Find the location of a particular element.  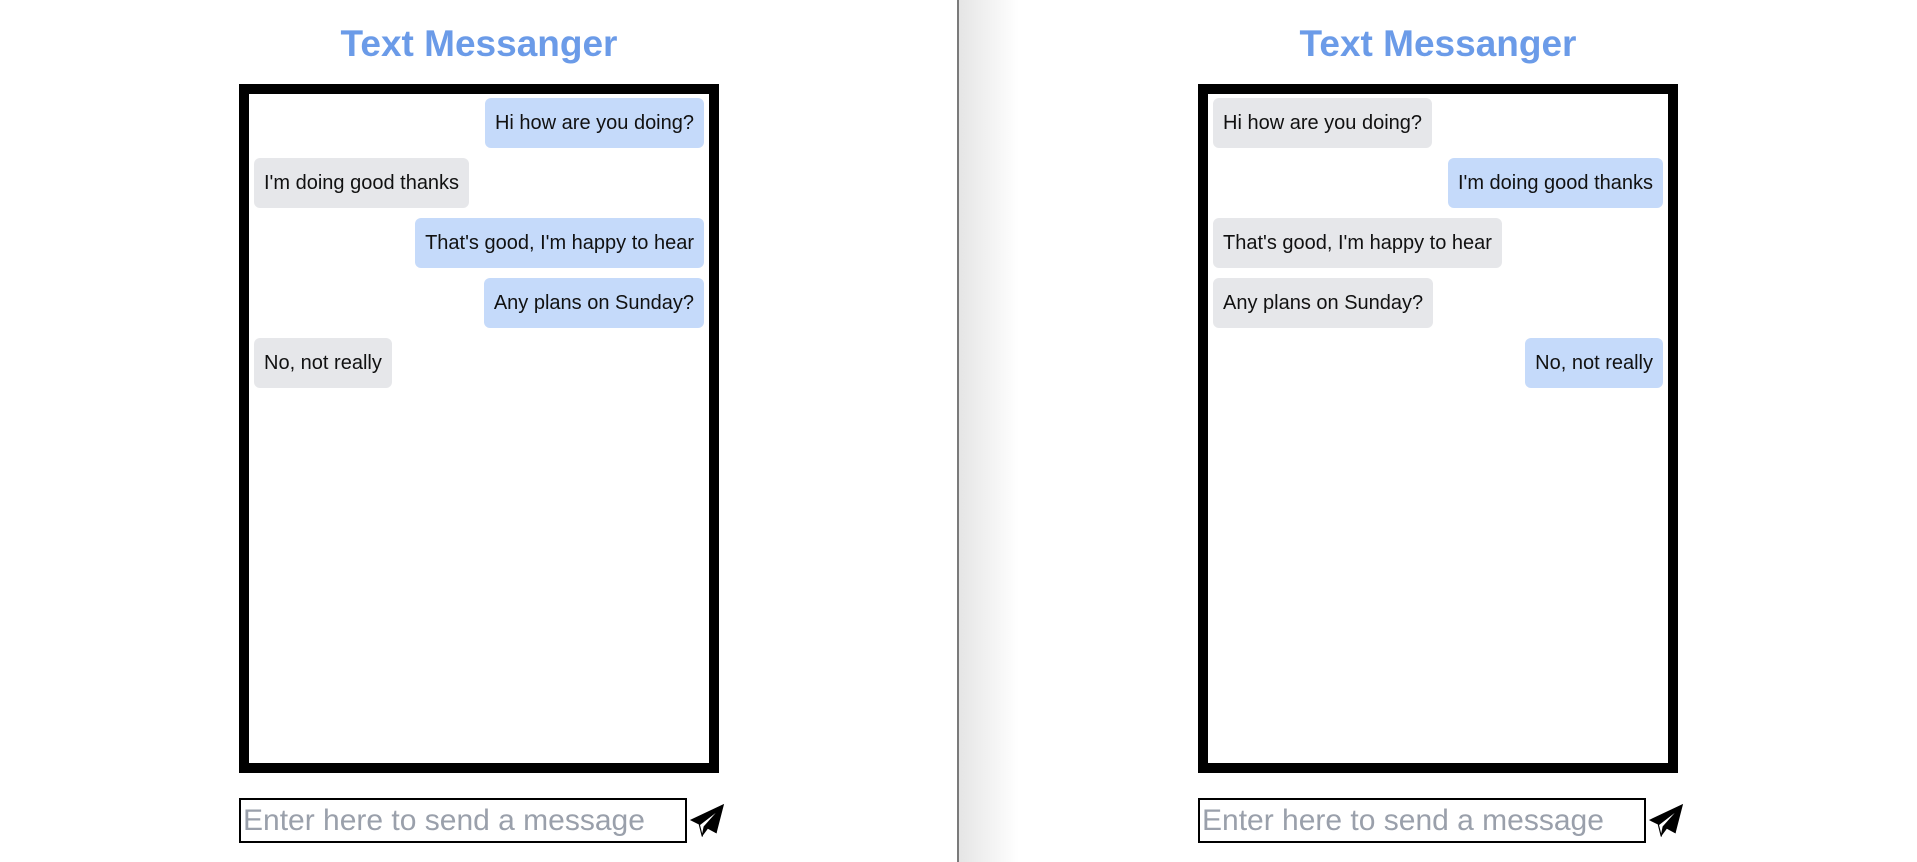

message-bubble-sent: That's good, I'm happy to hear is located at coordinates (559, 243).